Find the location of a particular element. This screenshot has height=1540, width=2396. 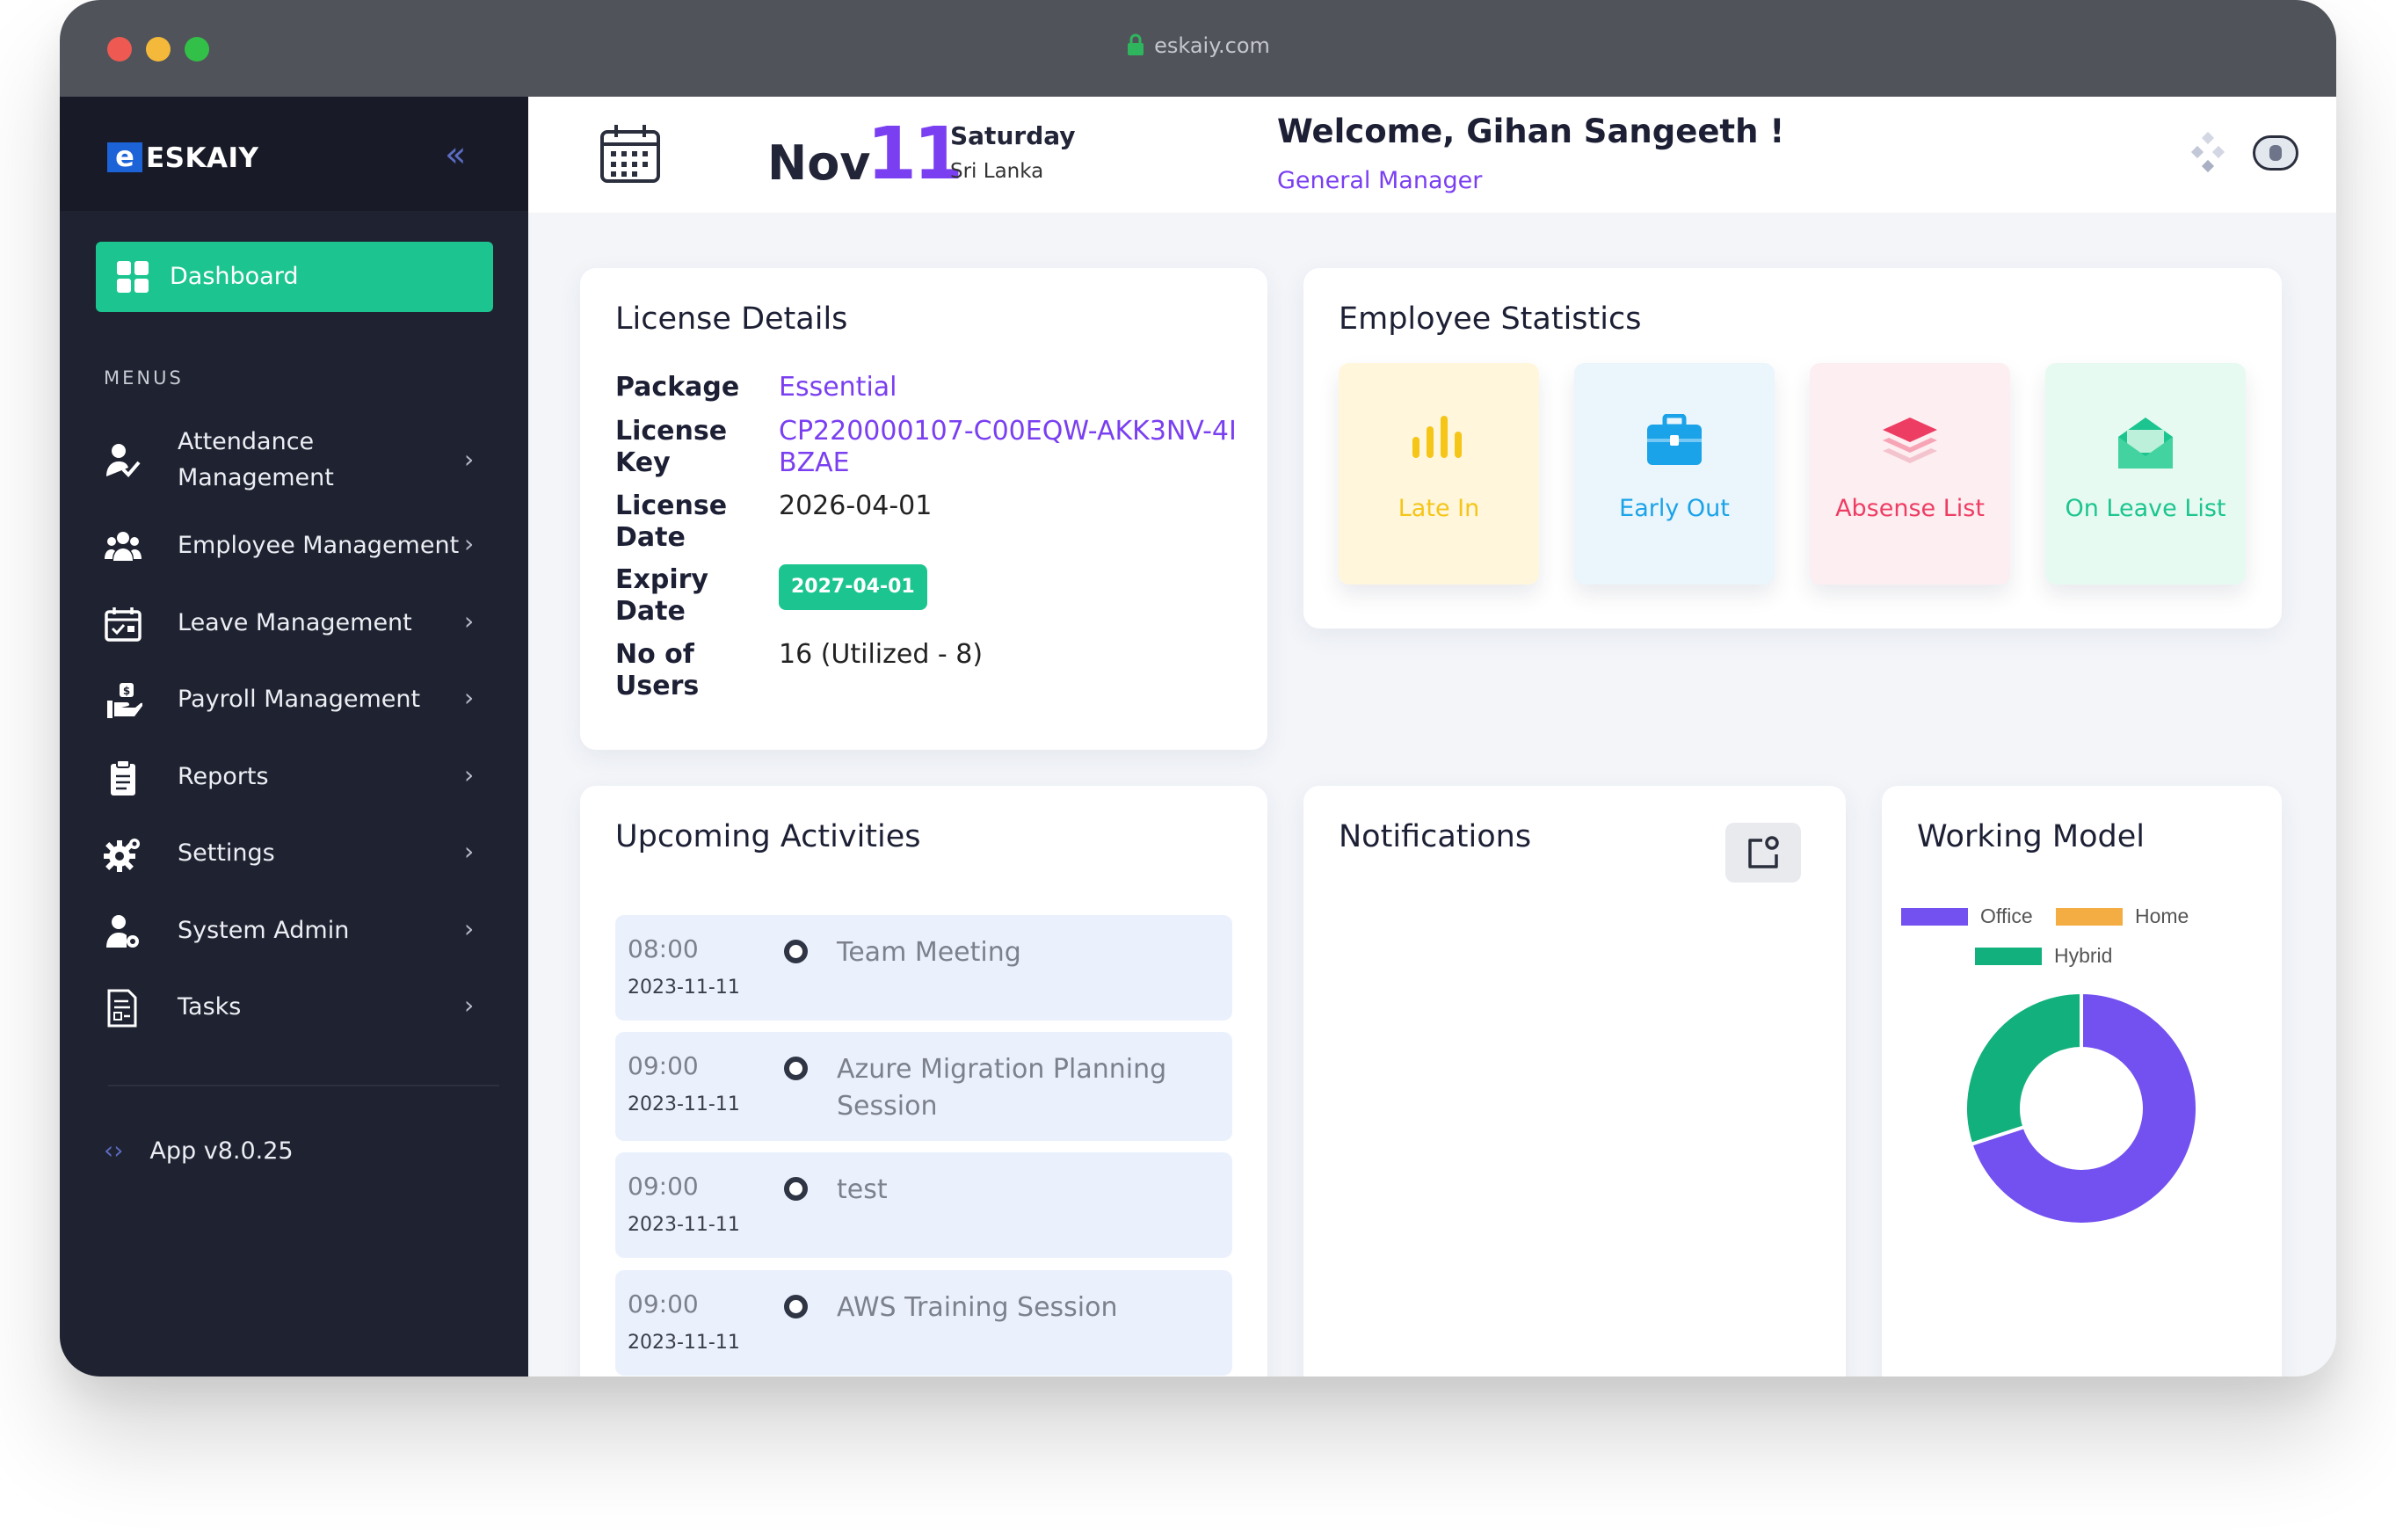

sidebar-item-label: Leave Management is located at coordinates (295, 622).